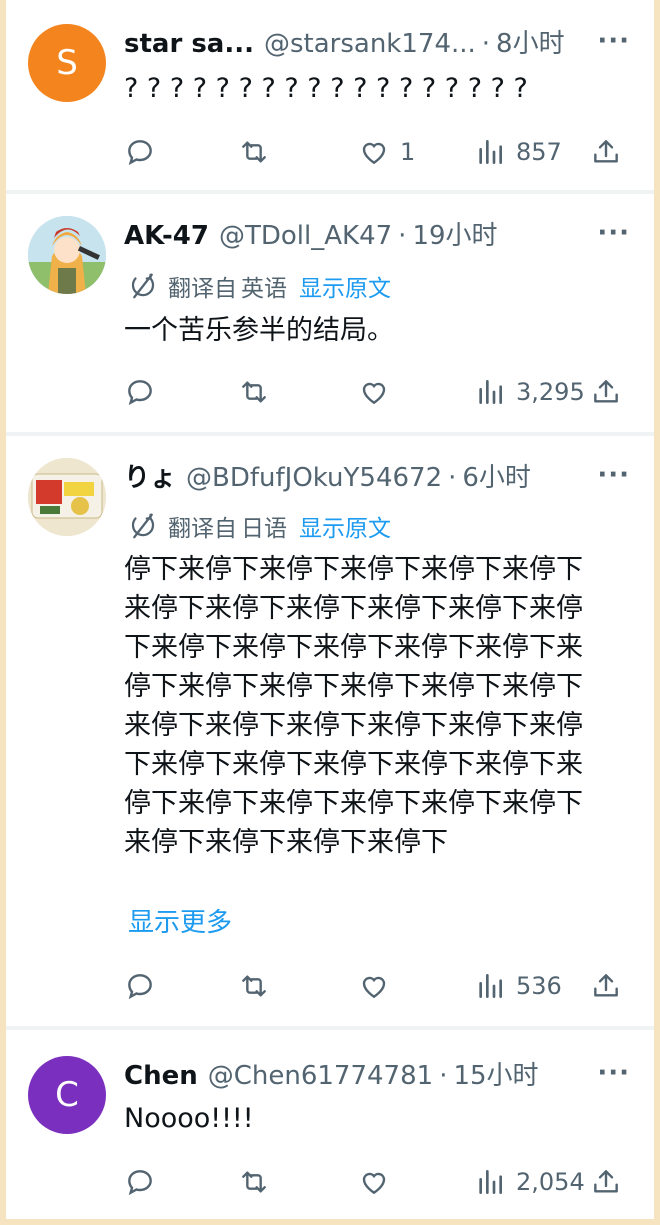 Image resolution: width=660 pixels, height=1225 pixels. I want to click on views-button: 3,295, so click(529, 392).